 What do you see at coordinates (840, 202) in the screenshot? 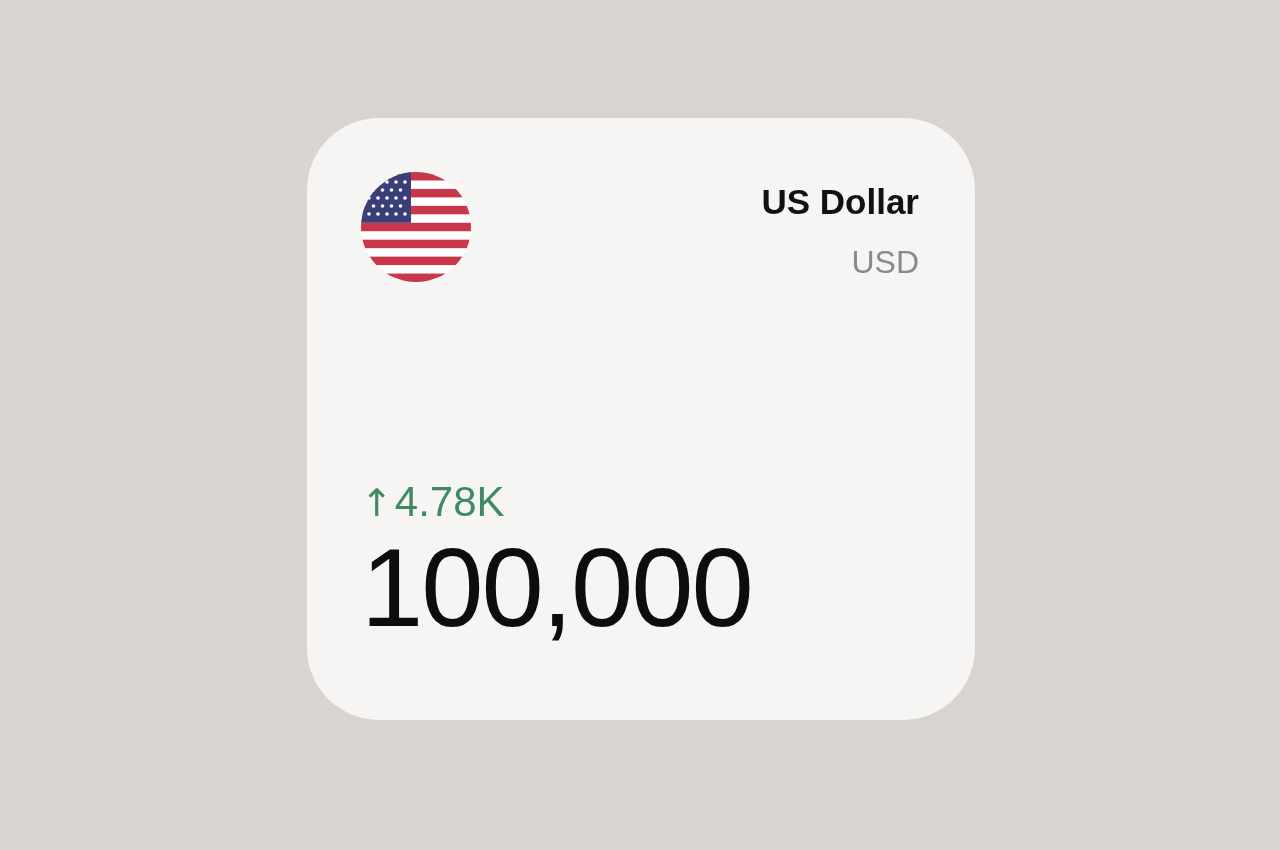
I see `currency-name: US Dollar` at bounding box center [840, 202].